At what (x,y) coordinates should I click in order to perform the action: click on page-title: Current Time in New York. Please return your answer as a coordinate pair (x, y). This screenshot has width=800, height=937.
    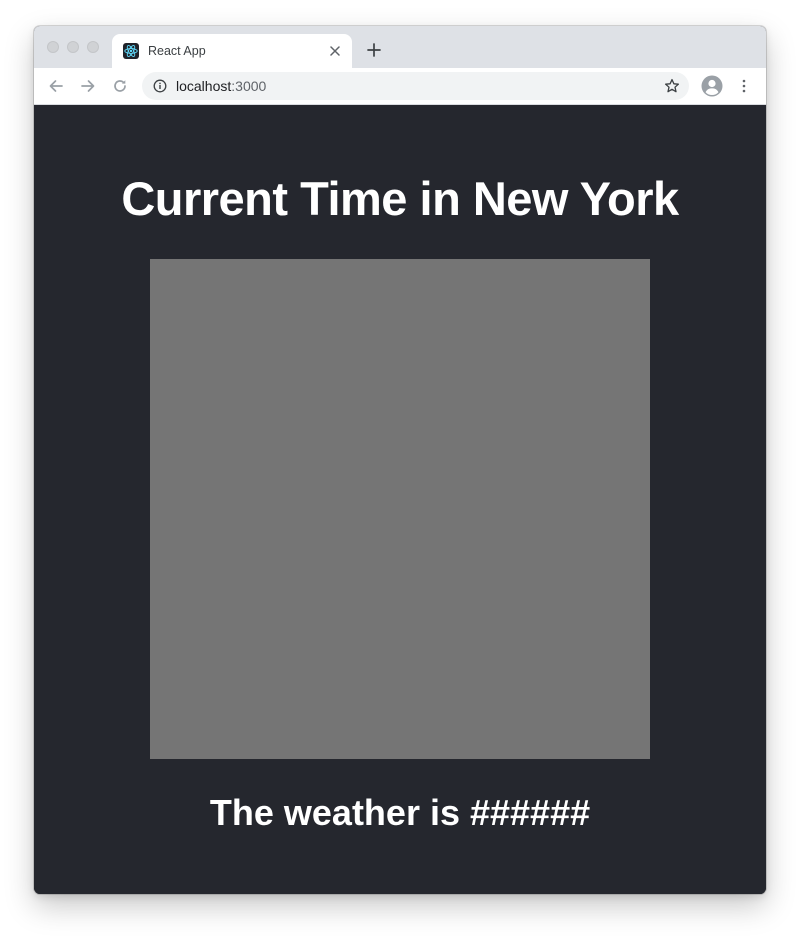
    Looking at the image, I should click on (400, 198).